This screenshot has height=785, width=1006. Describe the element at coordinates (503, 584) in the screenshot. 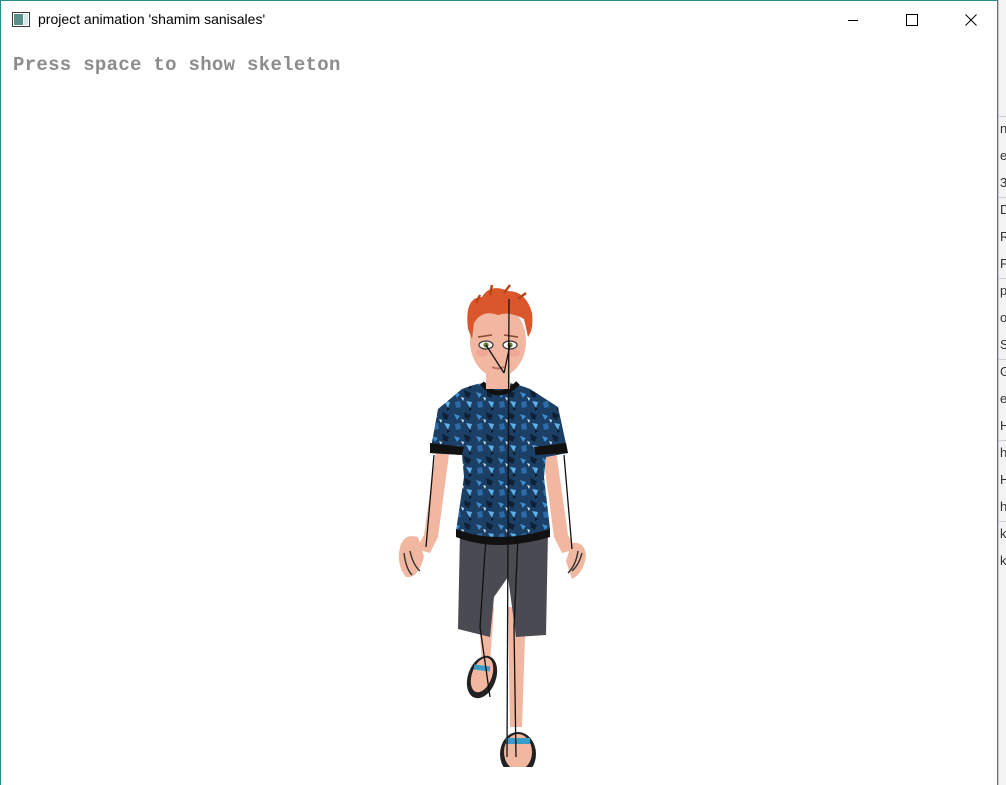

I see `shorts` at that location.